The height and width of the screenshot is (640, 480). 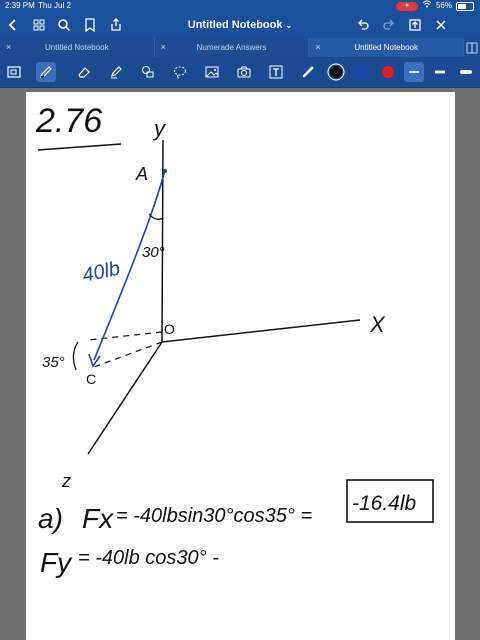 What do you see at coordinates (443, 5) in the screenshot?
I see `battery-percent: 56%` at bounding box center [443, 5].